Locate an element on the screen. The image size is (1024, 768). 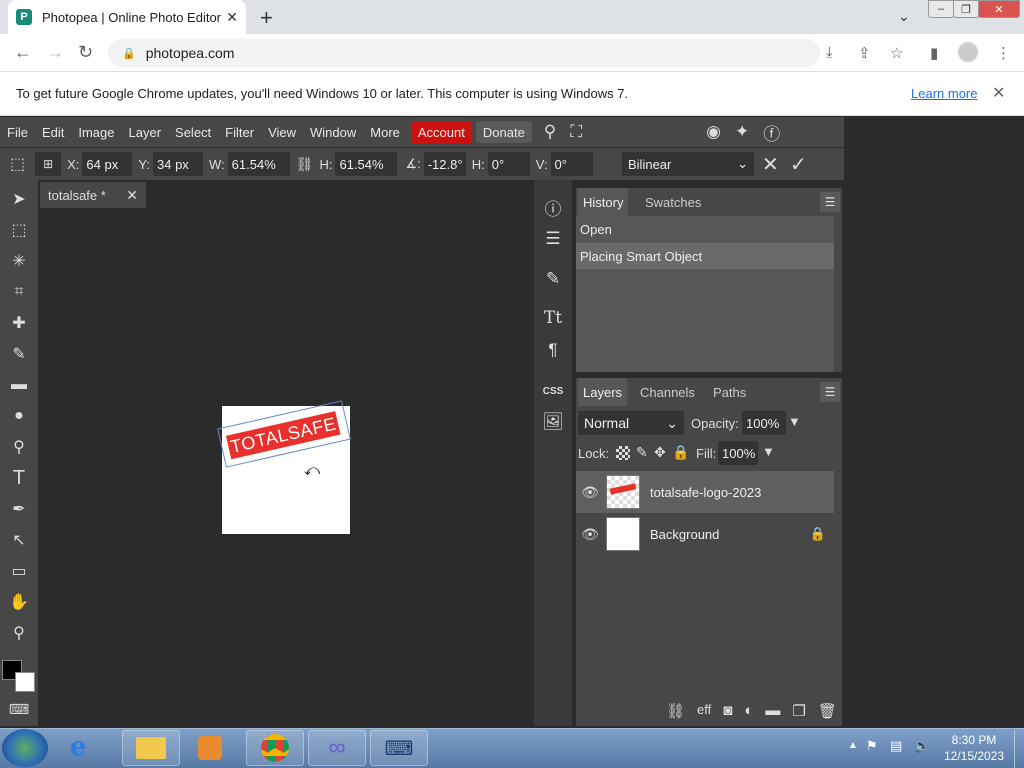
dodge-tool-icon: ⚲ is located at coordinates (19, 447).